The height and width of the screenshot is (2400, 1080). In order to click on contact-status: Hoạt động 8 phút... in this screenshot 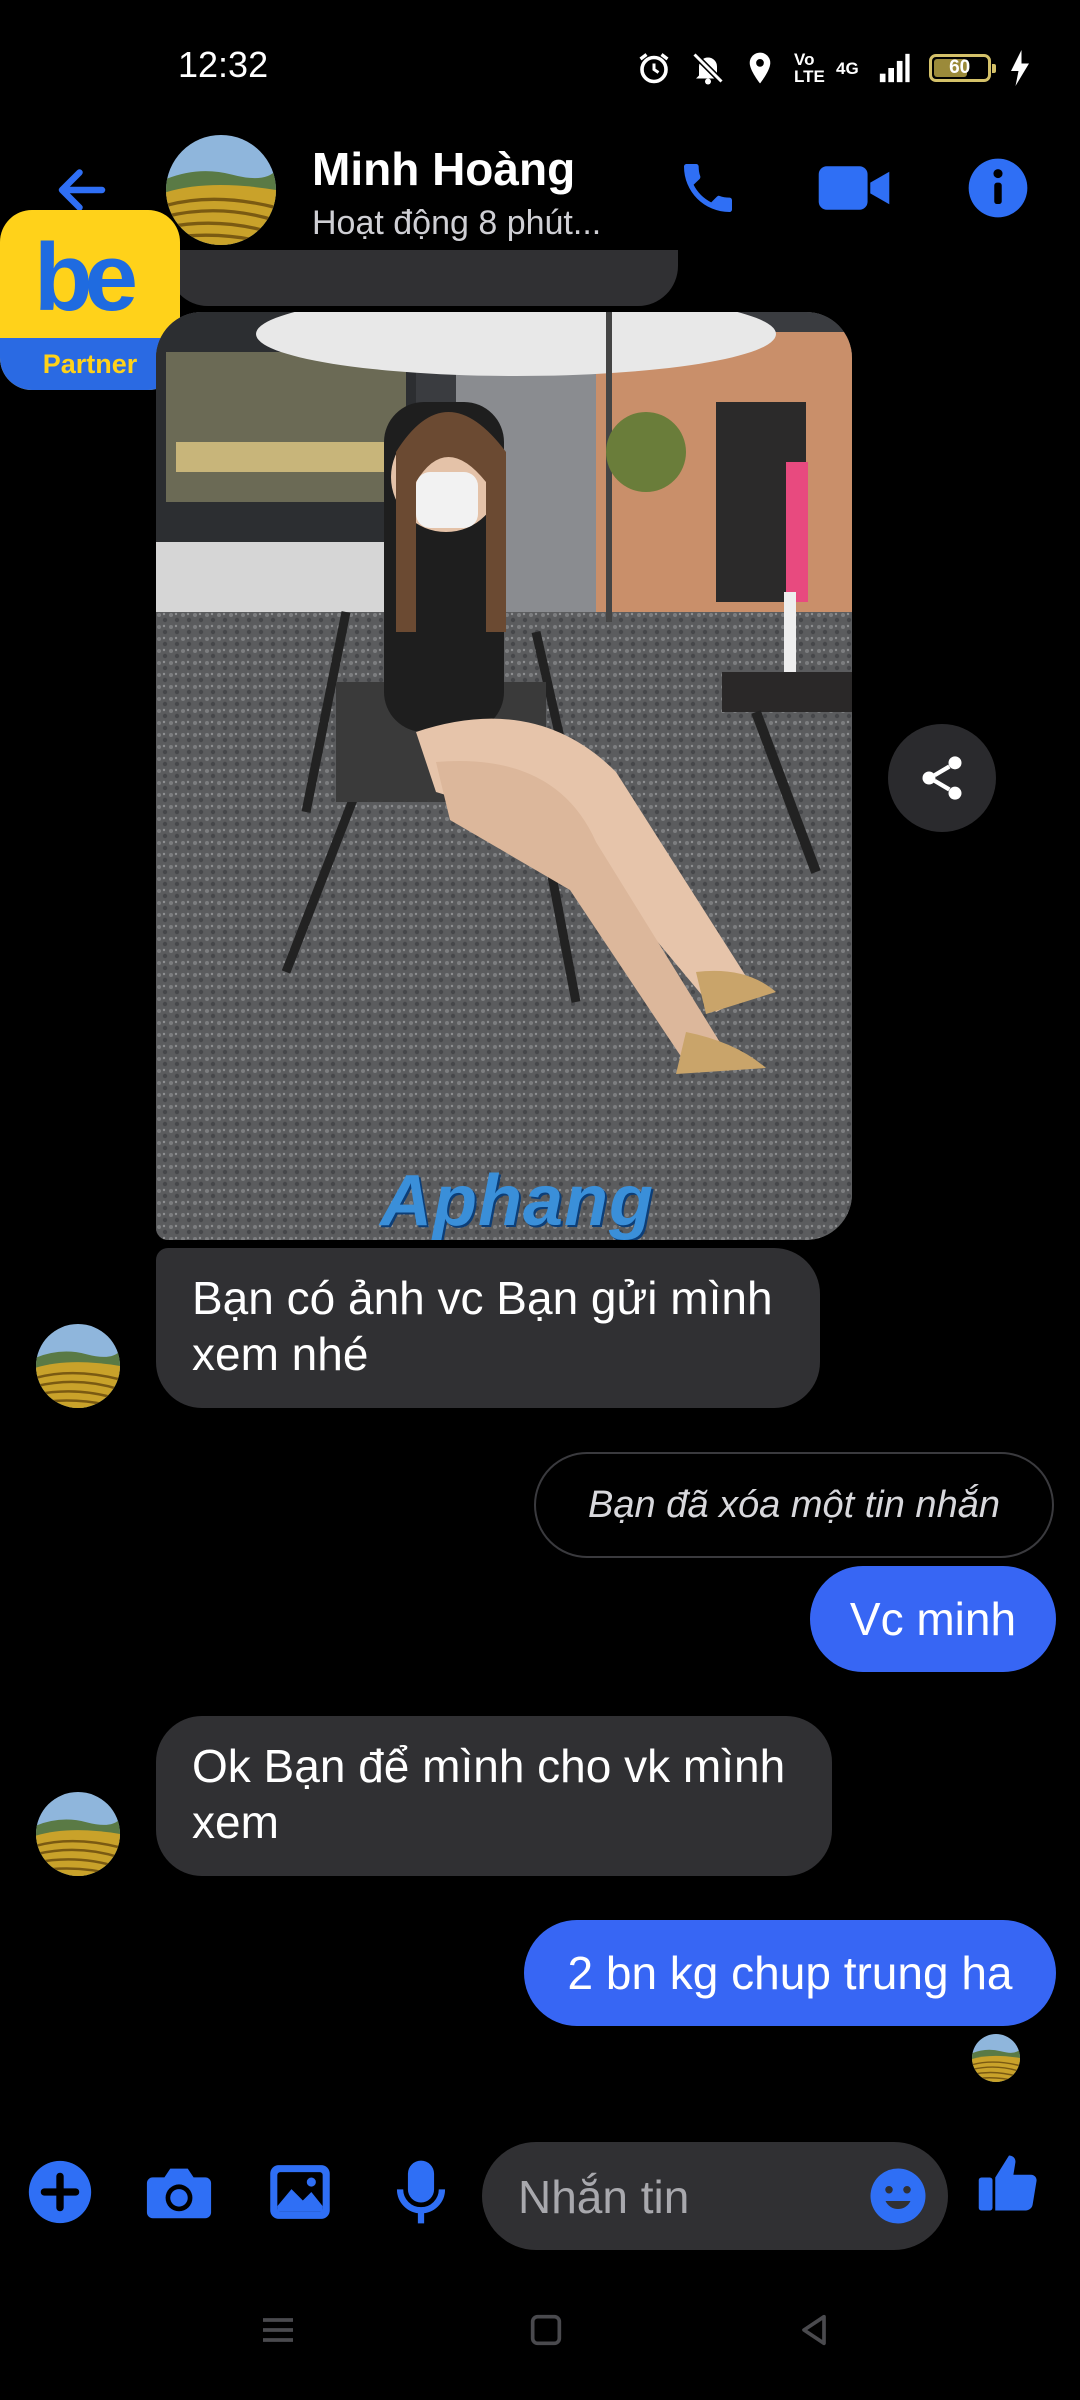, I will do `click(457, 223)`.